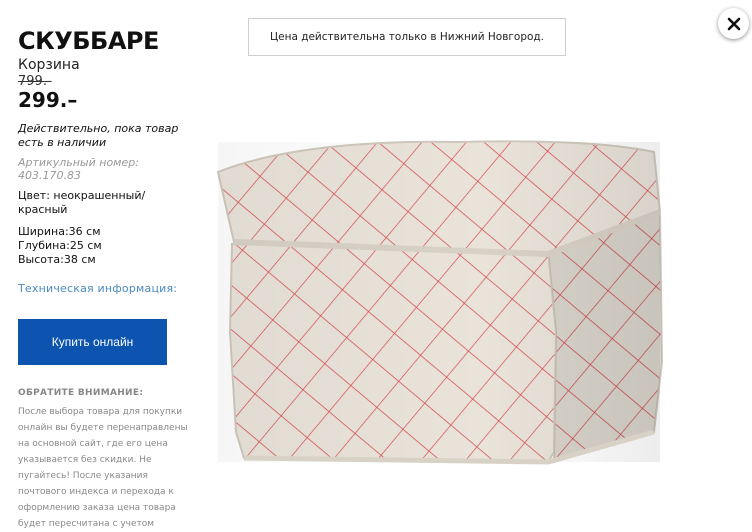  What do you see at coordinates (57, 259) in the screenshot?
I see `dimension-height: Высота:38 см` at bounding box center [57, 259].